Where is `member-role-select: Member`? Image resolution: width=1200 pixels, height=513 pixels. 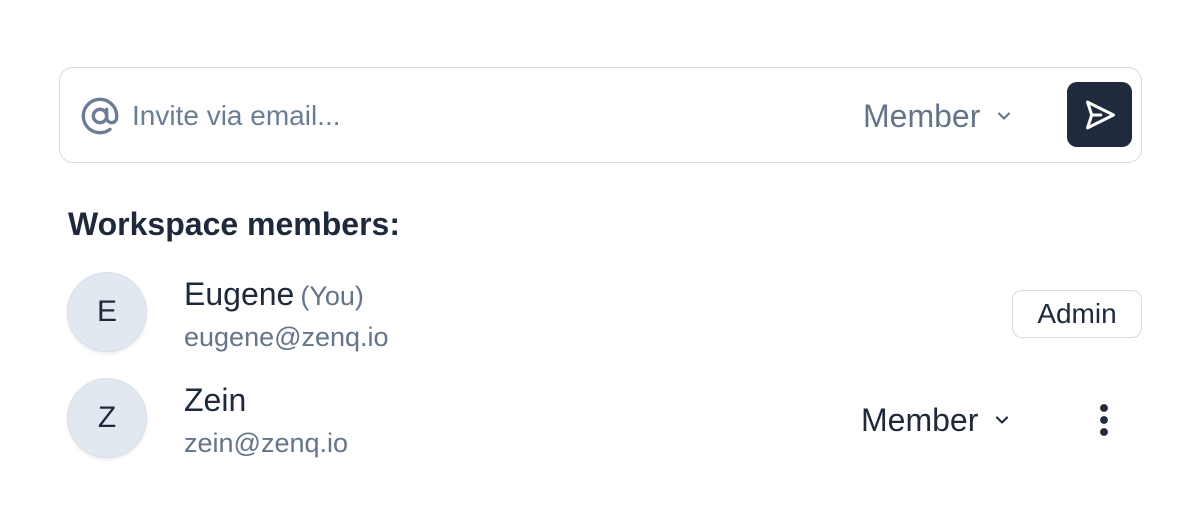 member-role-select: Member is located at coordinates (936, 420).